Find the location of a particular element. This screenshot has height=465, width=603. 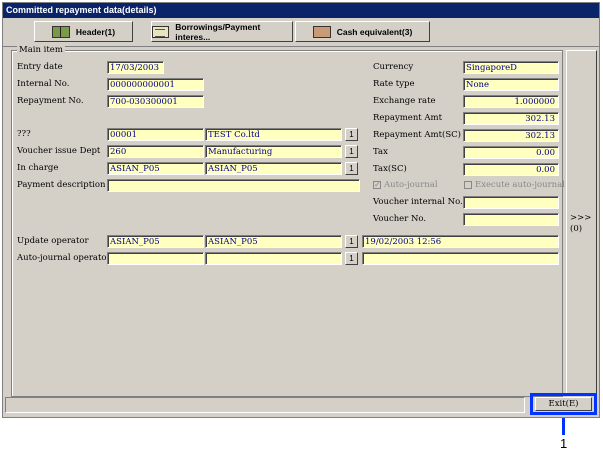

update-operator-name-field: ASIAN_P05 is located at coordinates (273, 241).